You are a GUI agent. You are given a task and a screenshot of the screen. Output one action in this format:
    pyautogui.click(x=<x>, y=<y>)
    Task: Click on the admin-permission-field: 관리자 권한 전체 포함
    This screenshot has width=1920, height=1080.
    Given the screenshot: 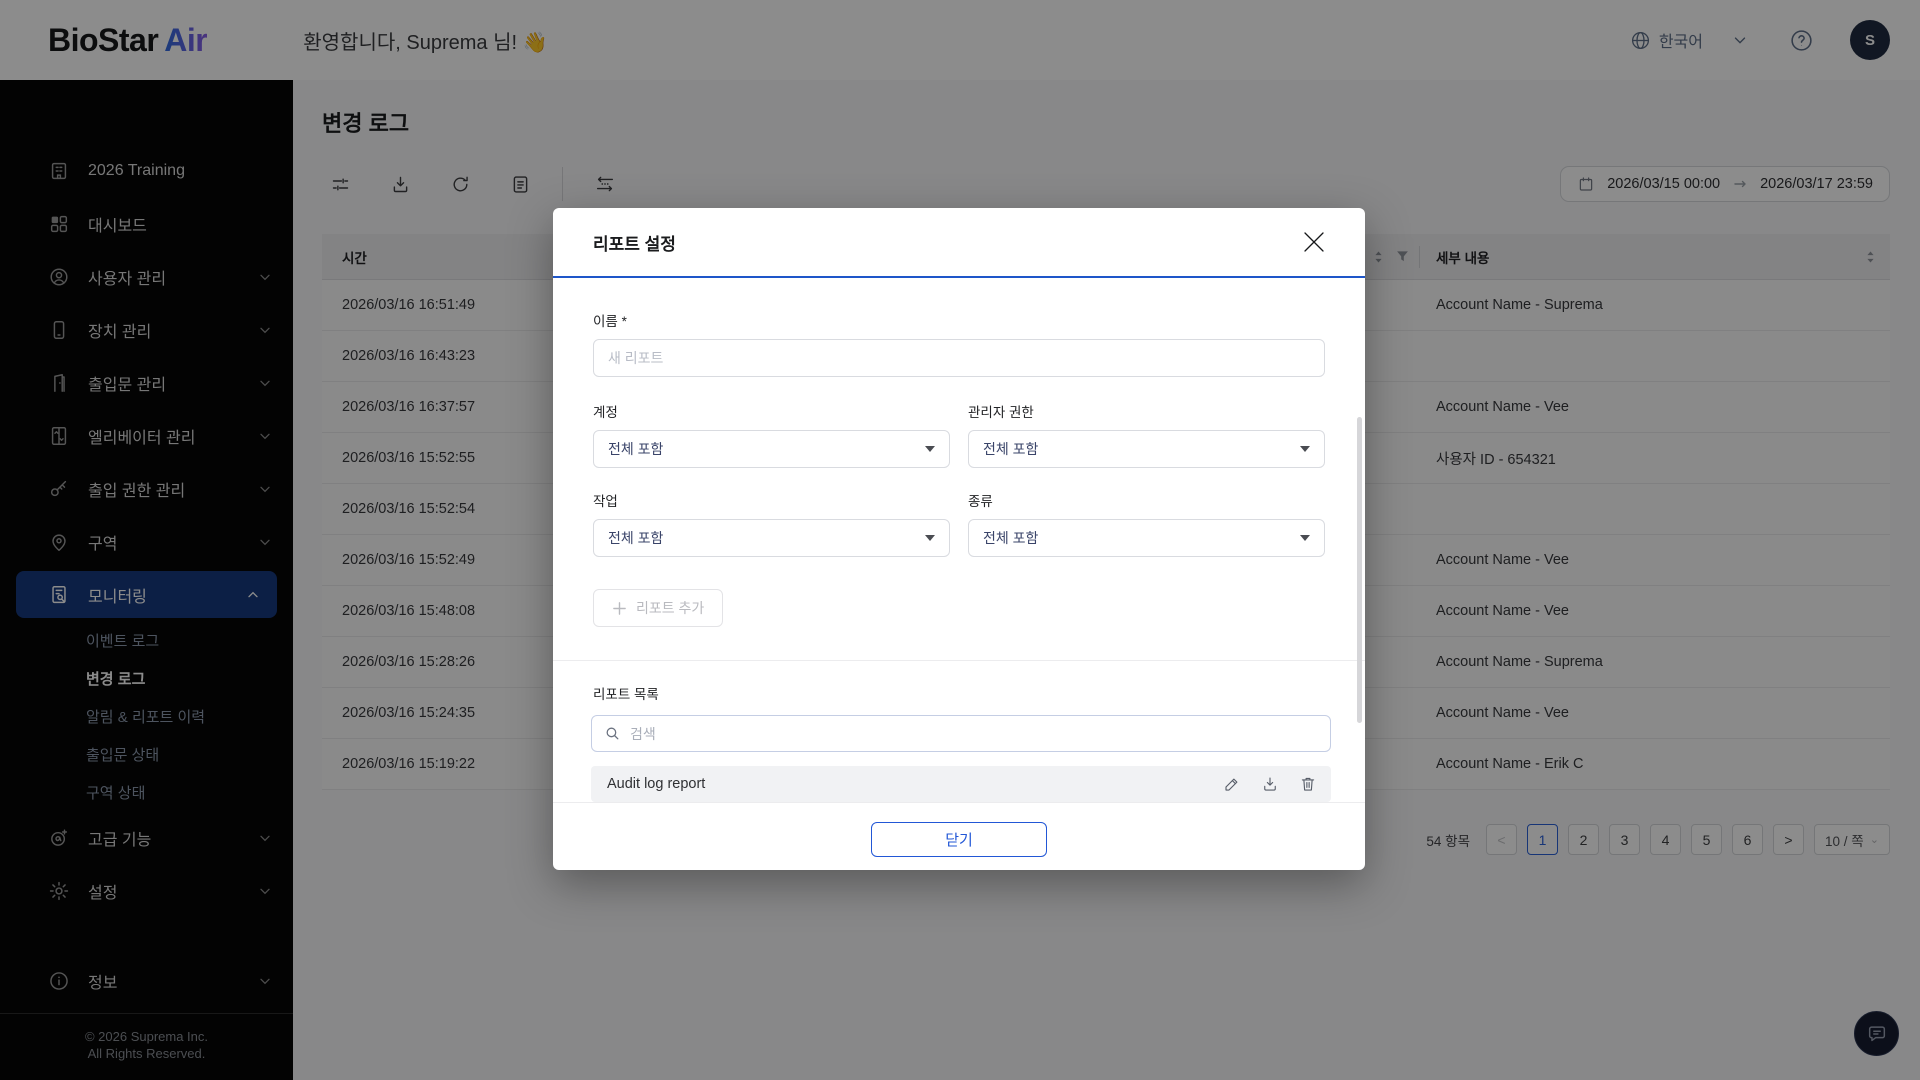 What is the action you would take?
    pyautogui.click(x=1146, y=434)
    